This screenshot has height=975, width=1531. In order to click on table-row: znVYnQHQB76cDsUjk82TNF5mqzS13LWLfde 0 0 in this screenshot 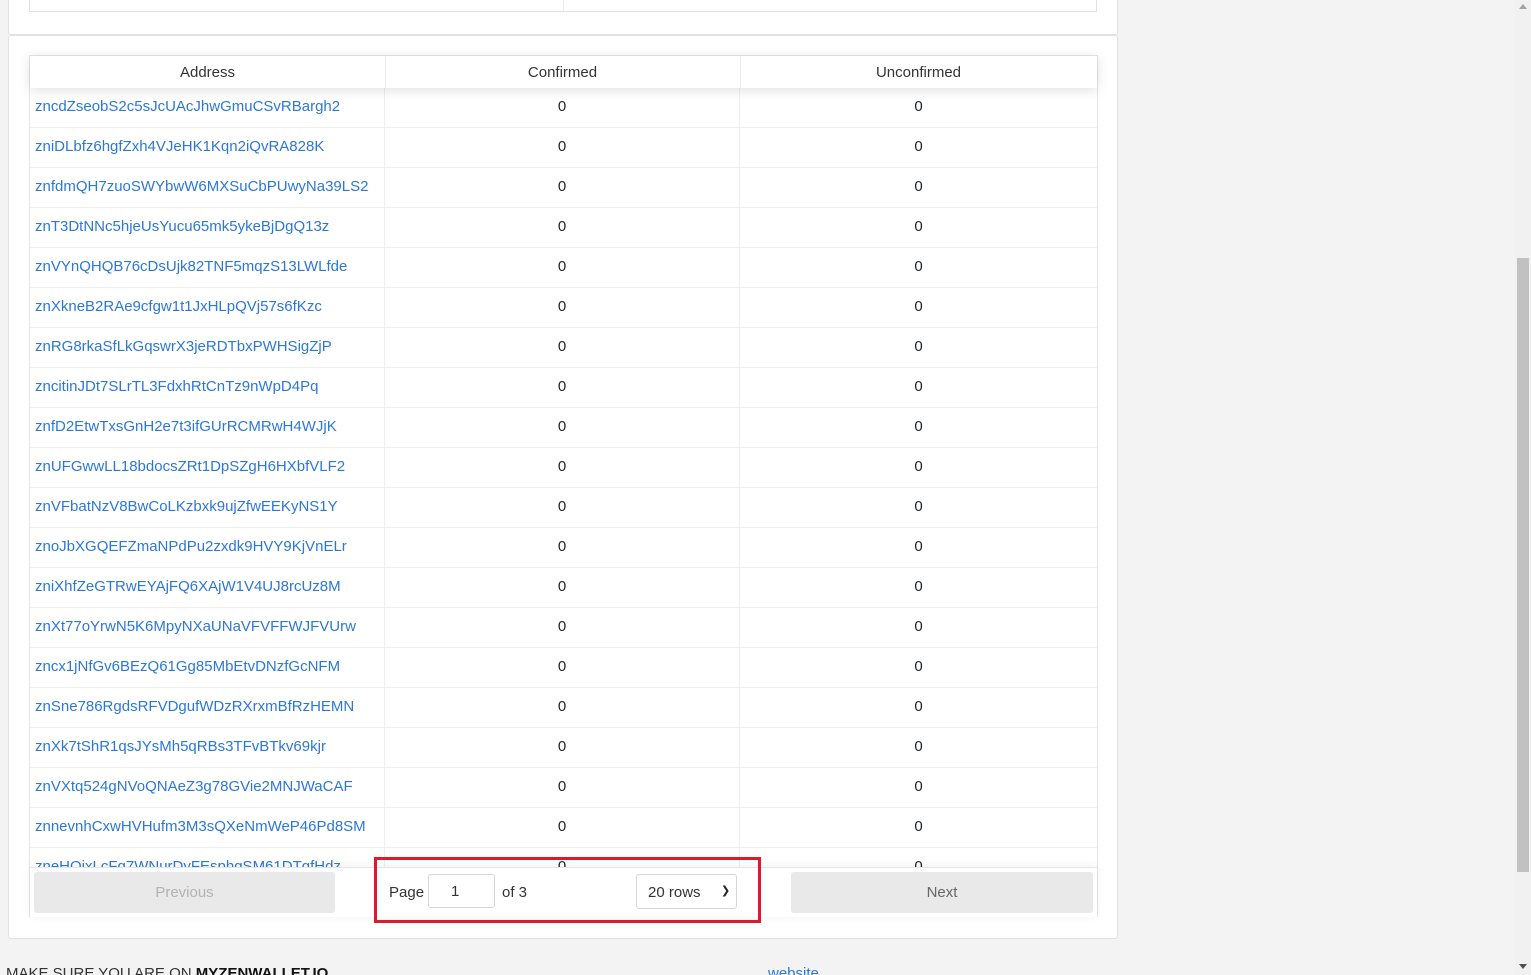, I will do `click(563, 268)`.